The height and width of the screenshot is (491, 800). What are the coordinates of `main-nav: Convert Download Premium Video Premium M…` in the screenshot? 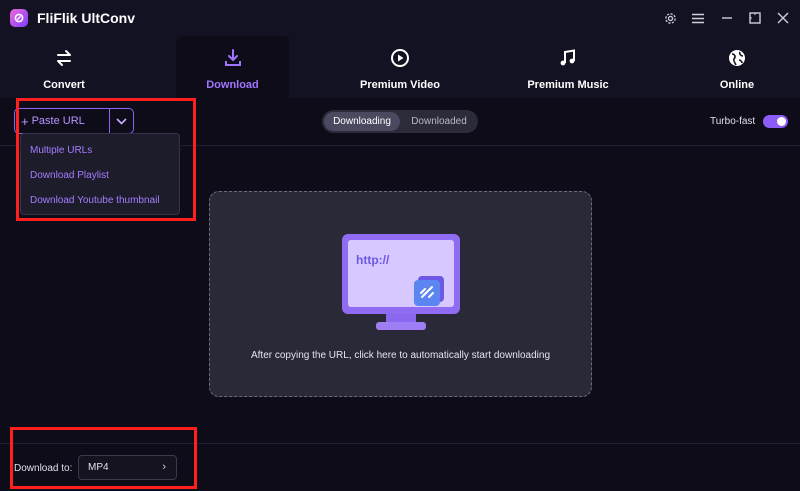 It's located at (400, 67).